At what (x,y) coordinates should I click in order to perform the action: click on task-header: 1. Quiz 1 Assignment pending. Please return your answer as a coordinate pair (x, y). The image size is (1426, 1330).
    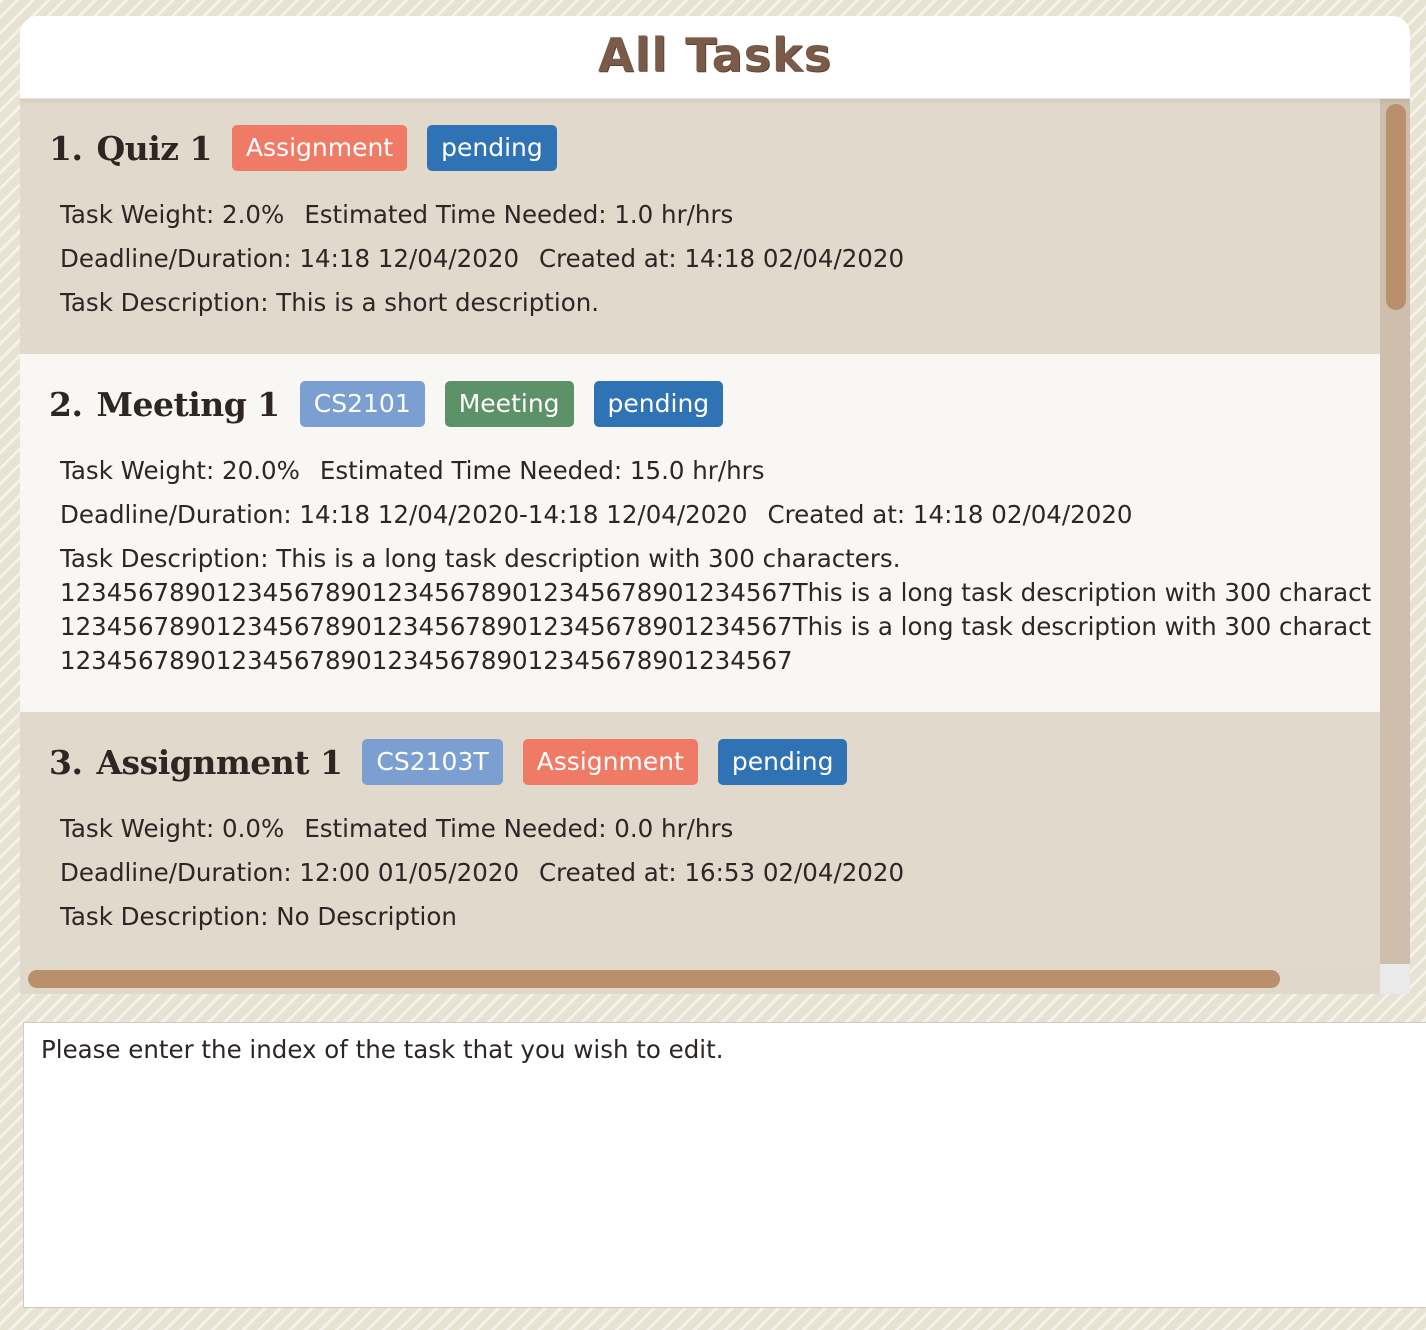
    Looking at the image, I should click on (700, 134).